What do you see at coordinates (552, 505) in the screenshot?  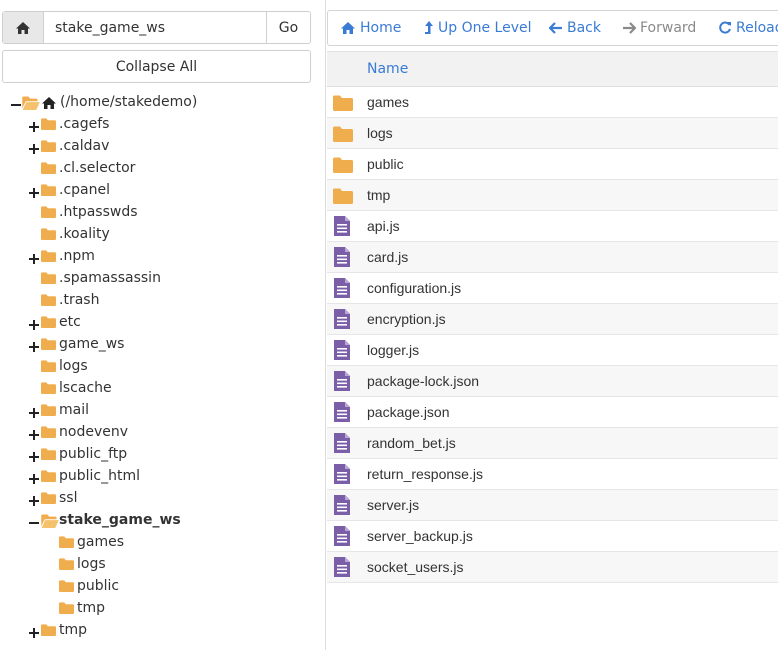 I see `file-row: server.js` at bounding box center [552, 505].